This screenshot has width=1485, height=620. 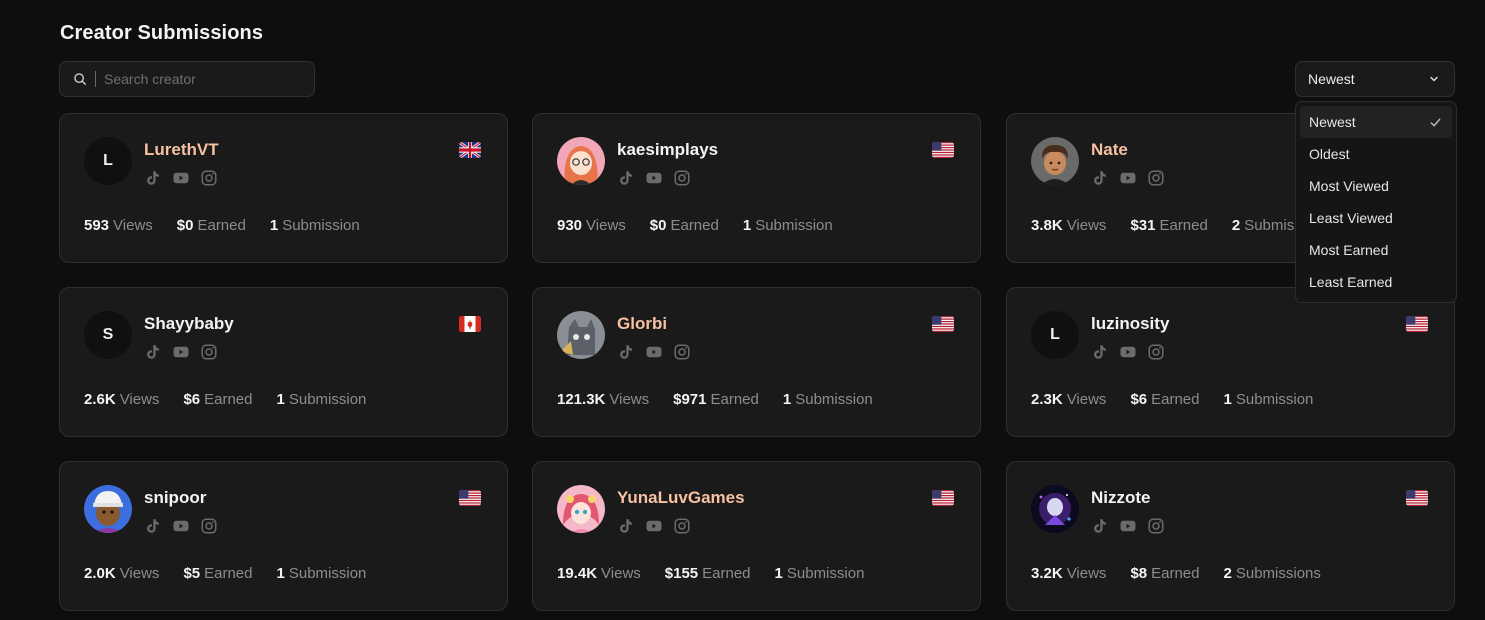 I want to click on sort-option-newest: Newest, so click(x=1376, y=122).